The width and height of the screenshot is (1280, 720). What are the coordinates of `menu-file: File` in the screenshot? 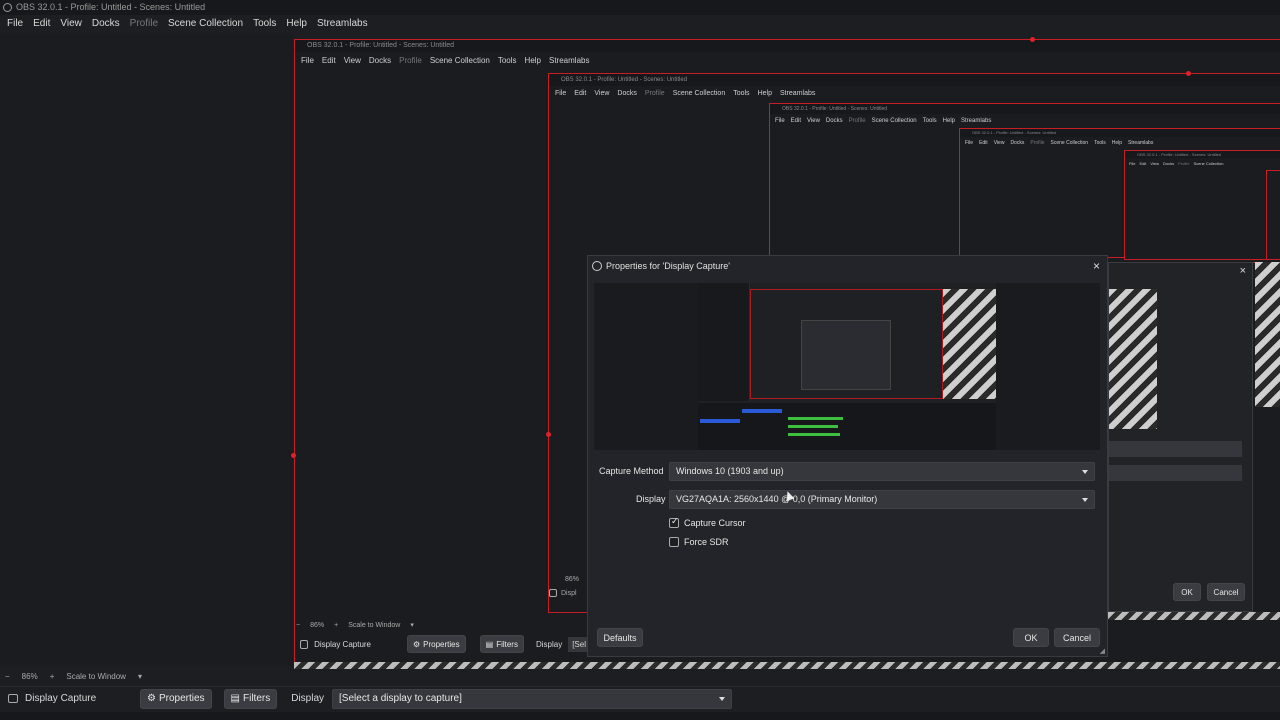 It's located at (15, 24).